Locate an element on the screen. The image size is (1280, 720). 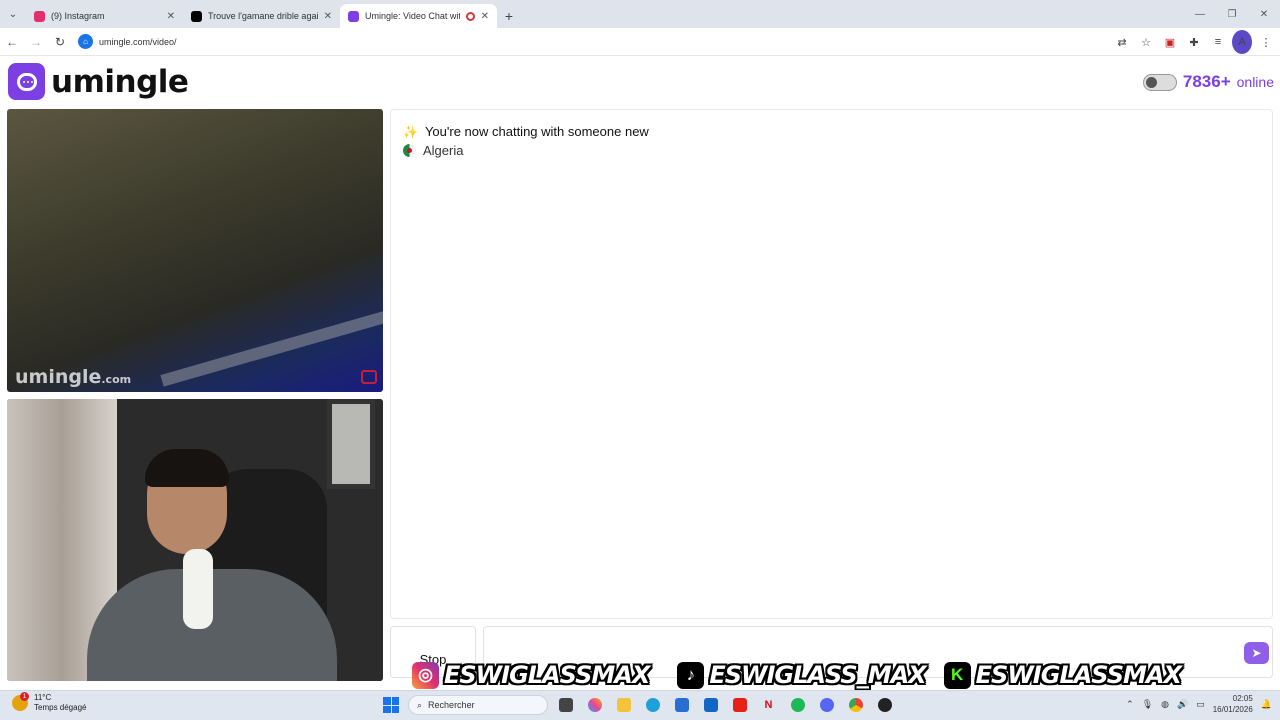
edge-icon is located at coordinates (652, 705).